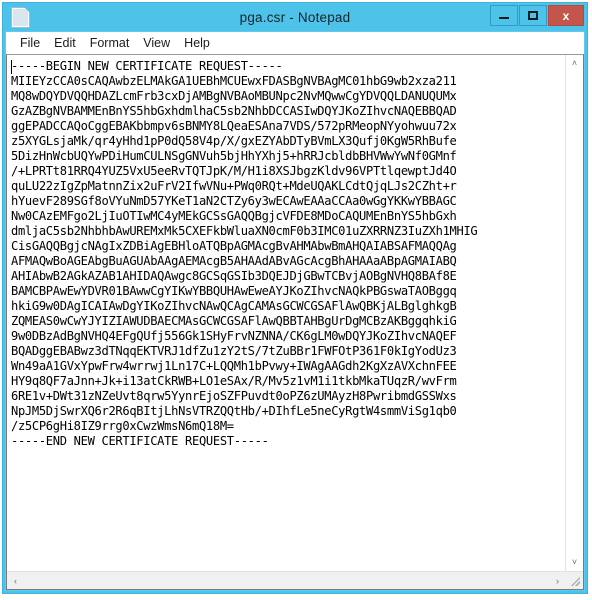 This screenshot has height=600, width=592. What do you see at coordinates (557, 580) in the screenshot?
I see `scroll-right-icon: ›` at bounding box center [557, 580].